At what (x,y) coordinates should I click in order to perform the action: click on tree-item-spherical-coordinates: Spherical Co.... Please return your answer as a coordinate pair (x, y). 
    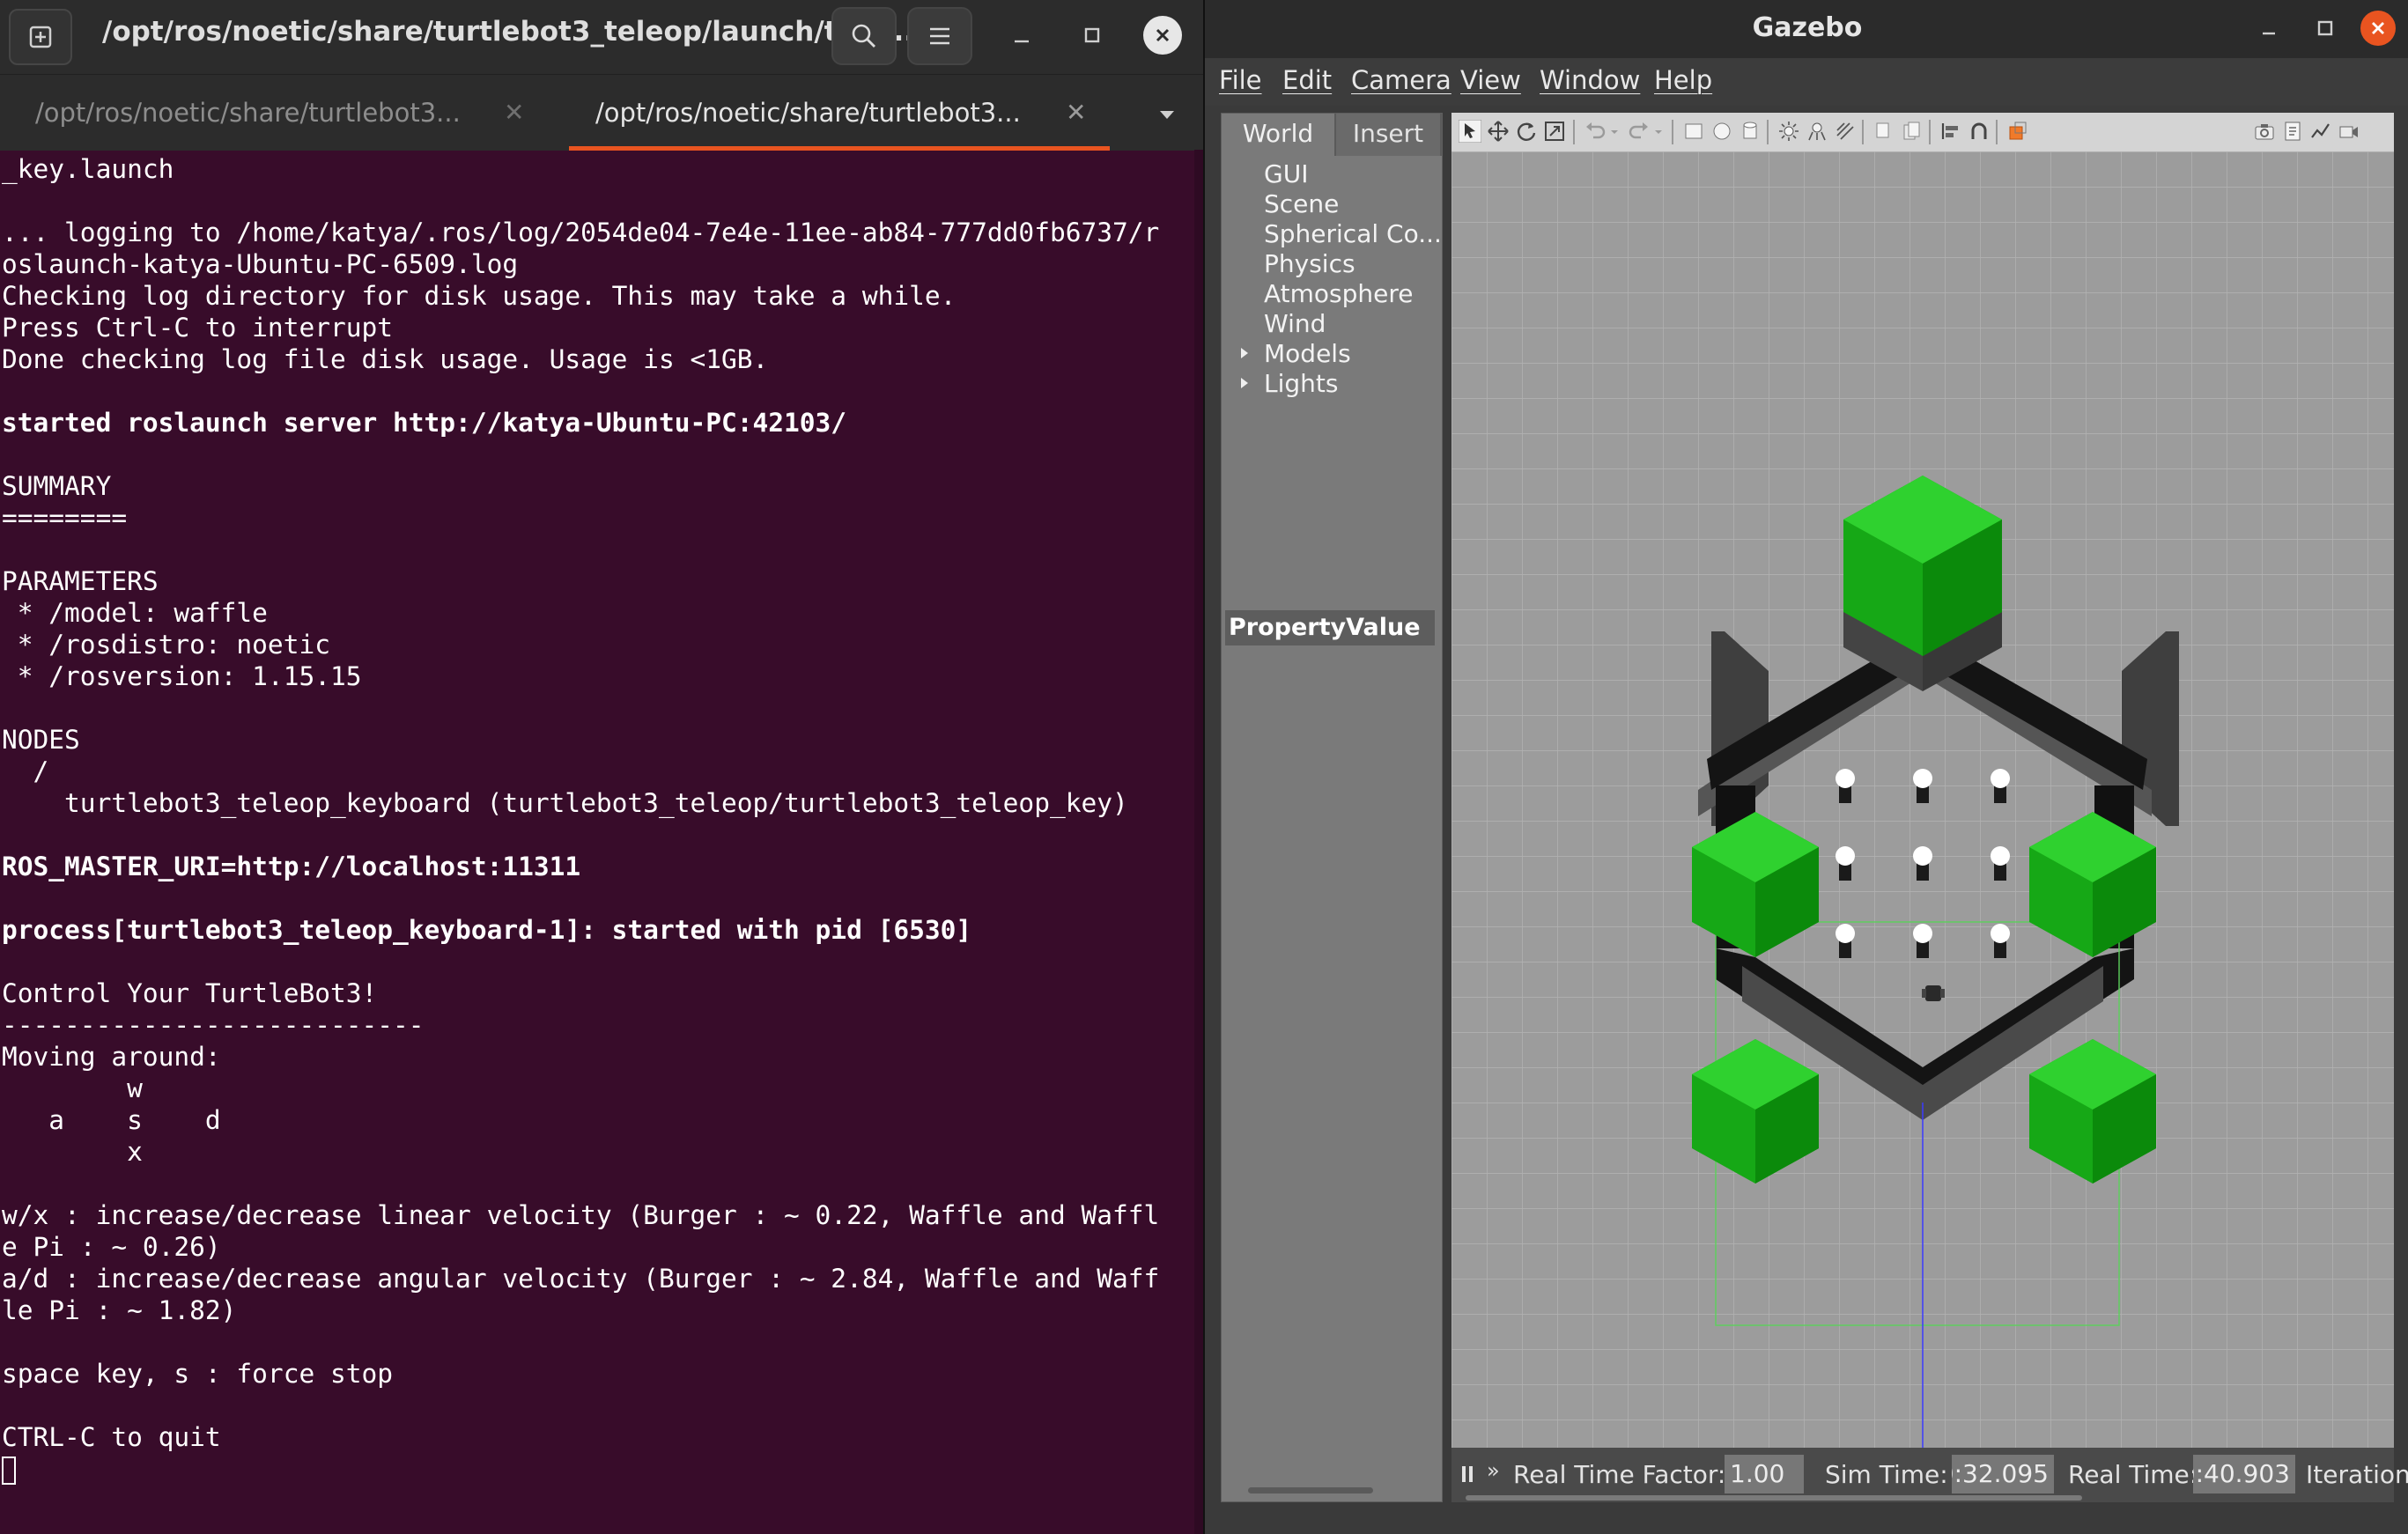
    Looking at the image, I should click on (1353, 233).